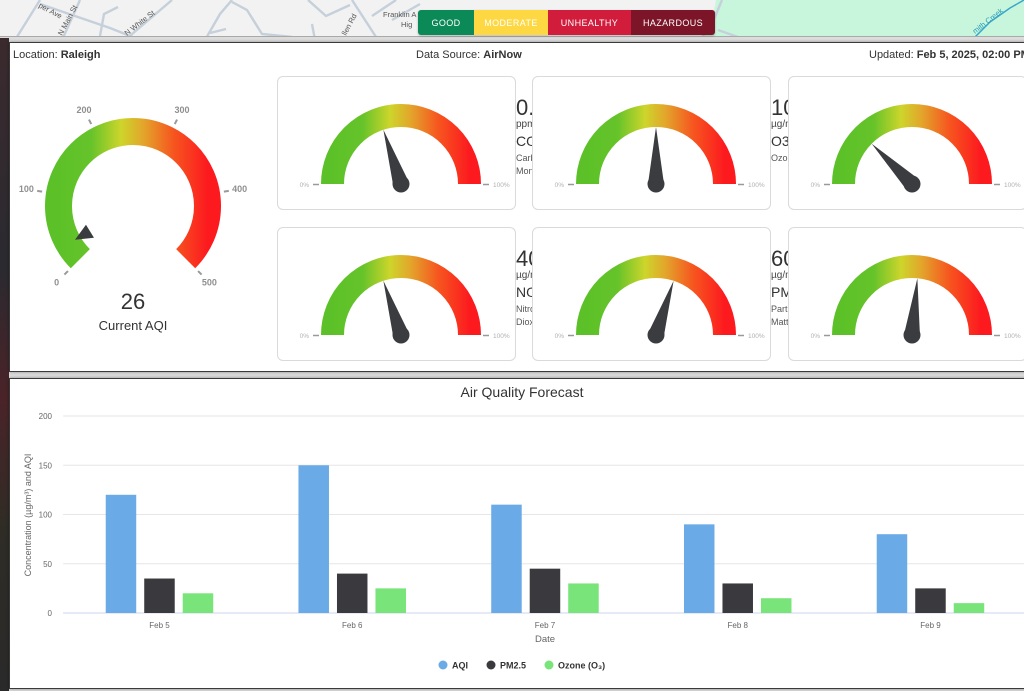 The width and height of the screenshot is (1024, 691). Describe the element at coordinates (46, 416) in the screenshot. I see `y-tick-label: 200` at that location.